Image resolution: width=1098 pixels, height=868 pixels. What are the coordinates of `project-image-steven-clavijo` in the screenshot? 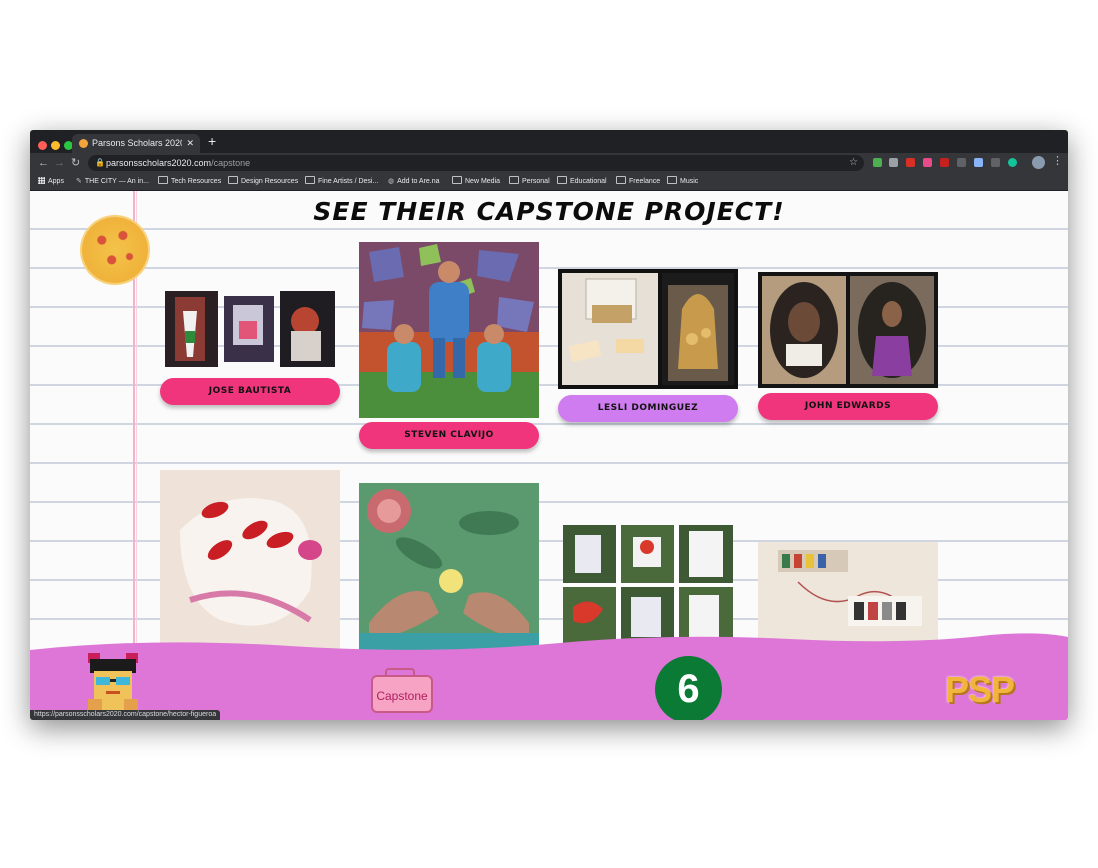 It's located at (449, 330).